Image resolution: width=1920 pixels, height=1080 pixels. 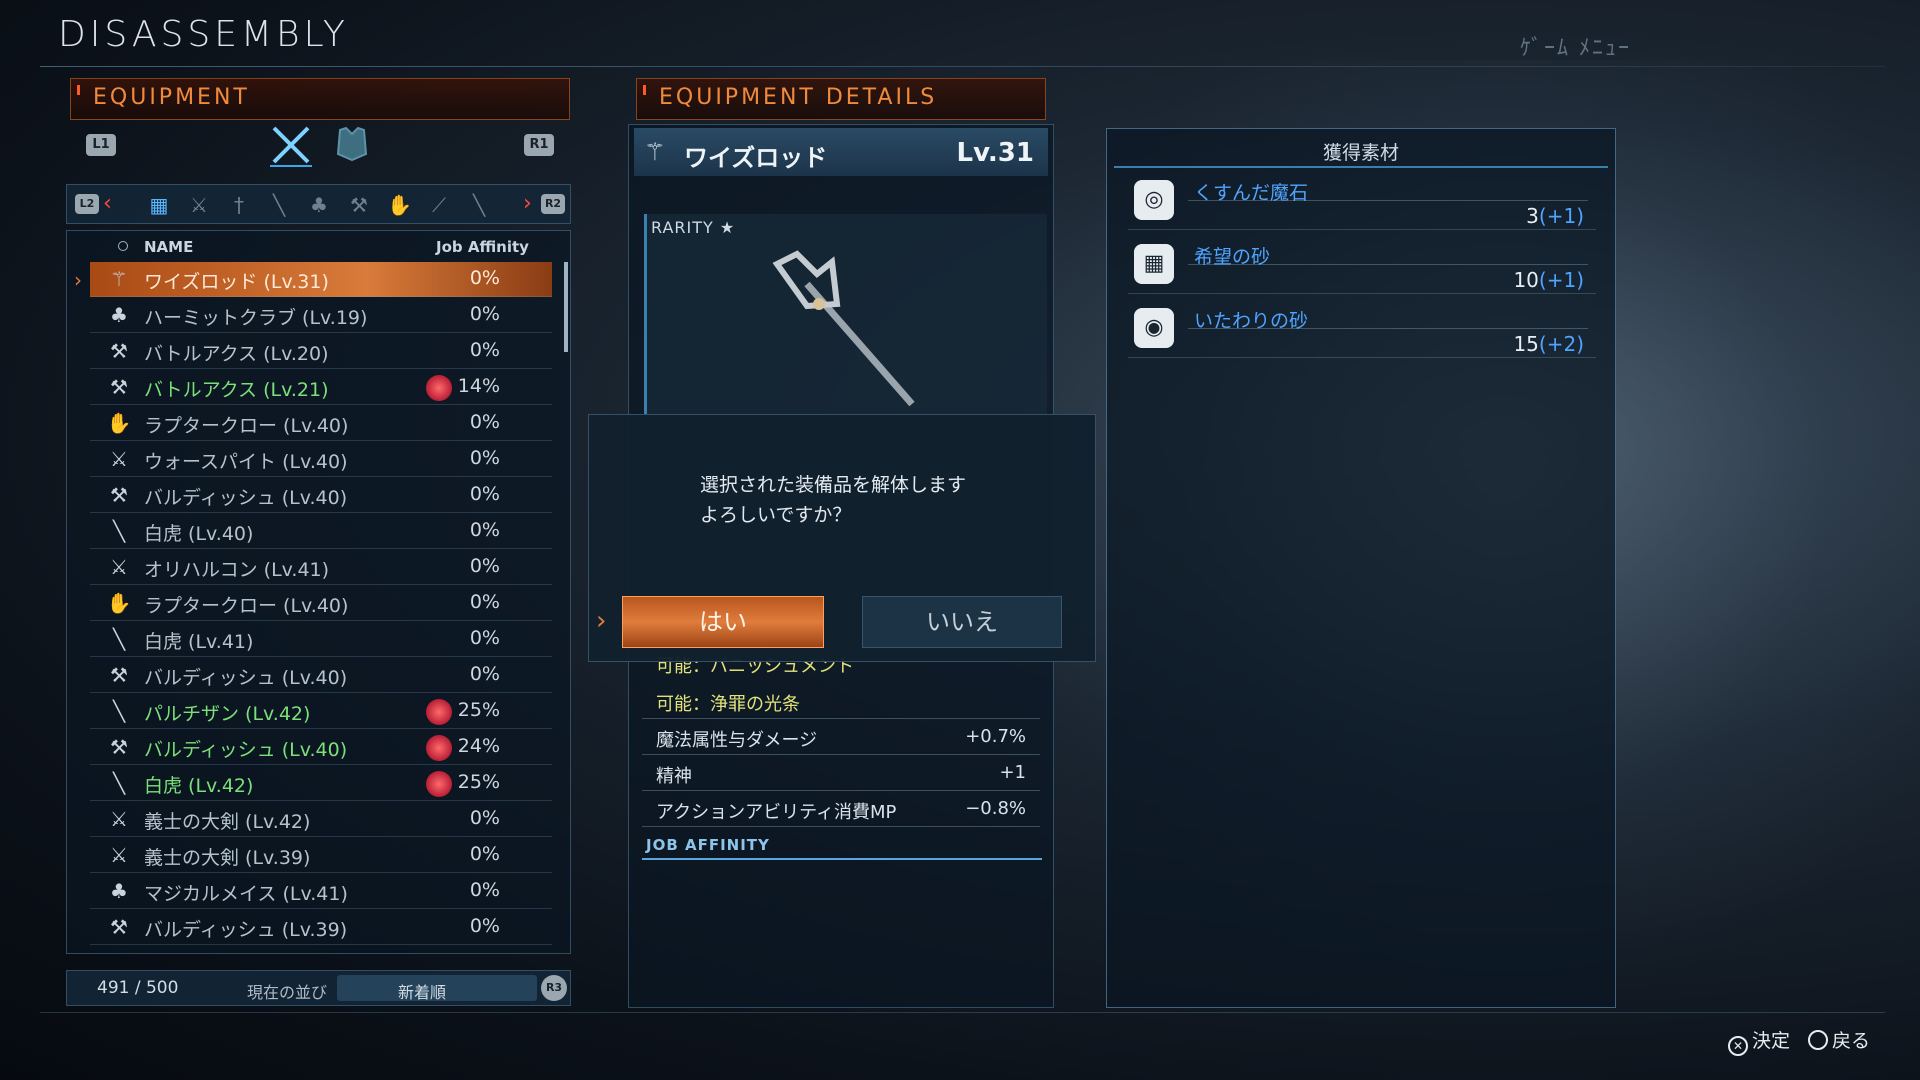 I want to click on ability-text: 可能：浄罪の光条, so click(x=728, y=704).